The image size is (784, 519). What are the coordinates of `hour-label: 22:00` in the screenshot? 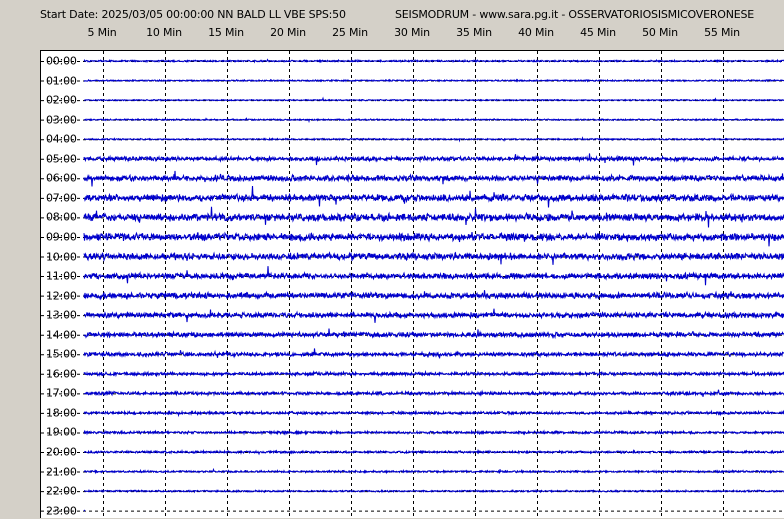 It's located at (61, 491).